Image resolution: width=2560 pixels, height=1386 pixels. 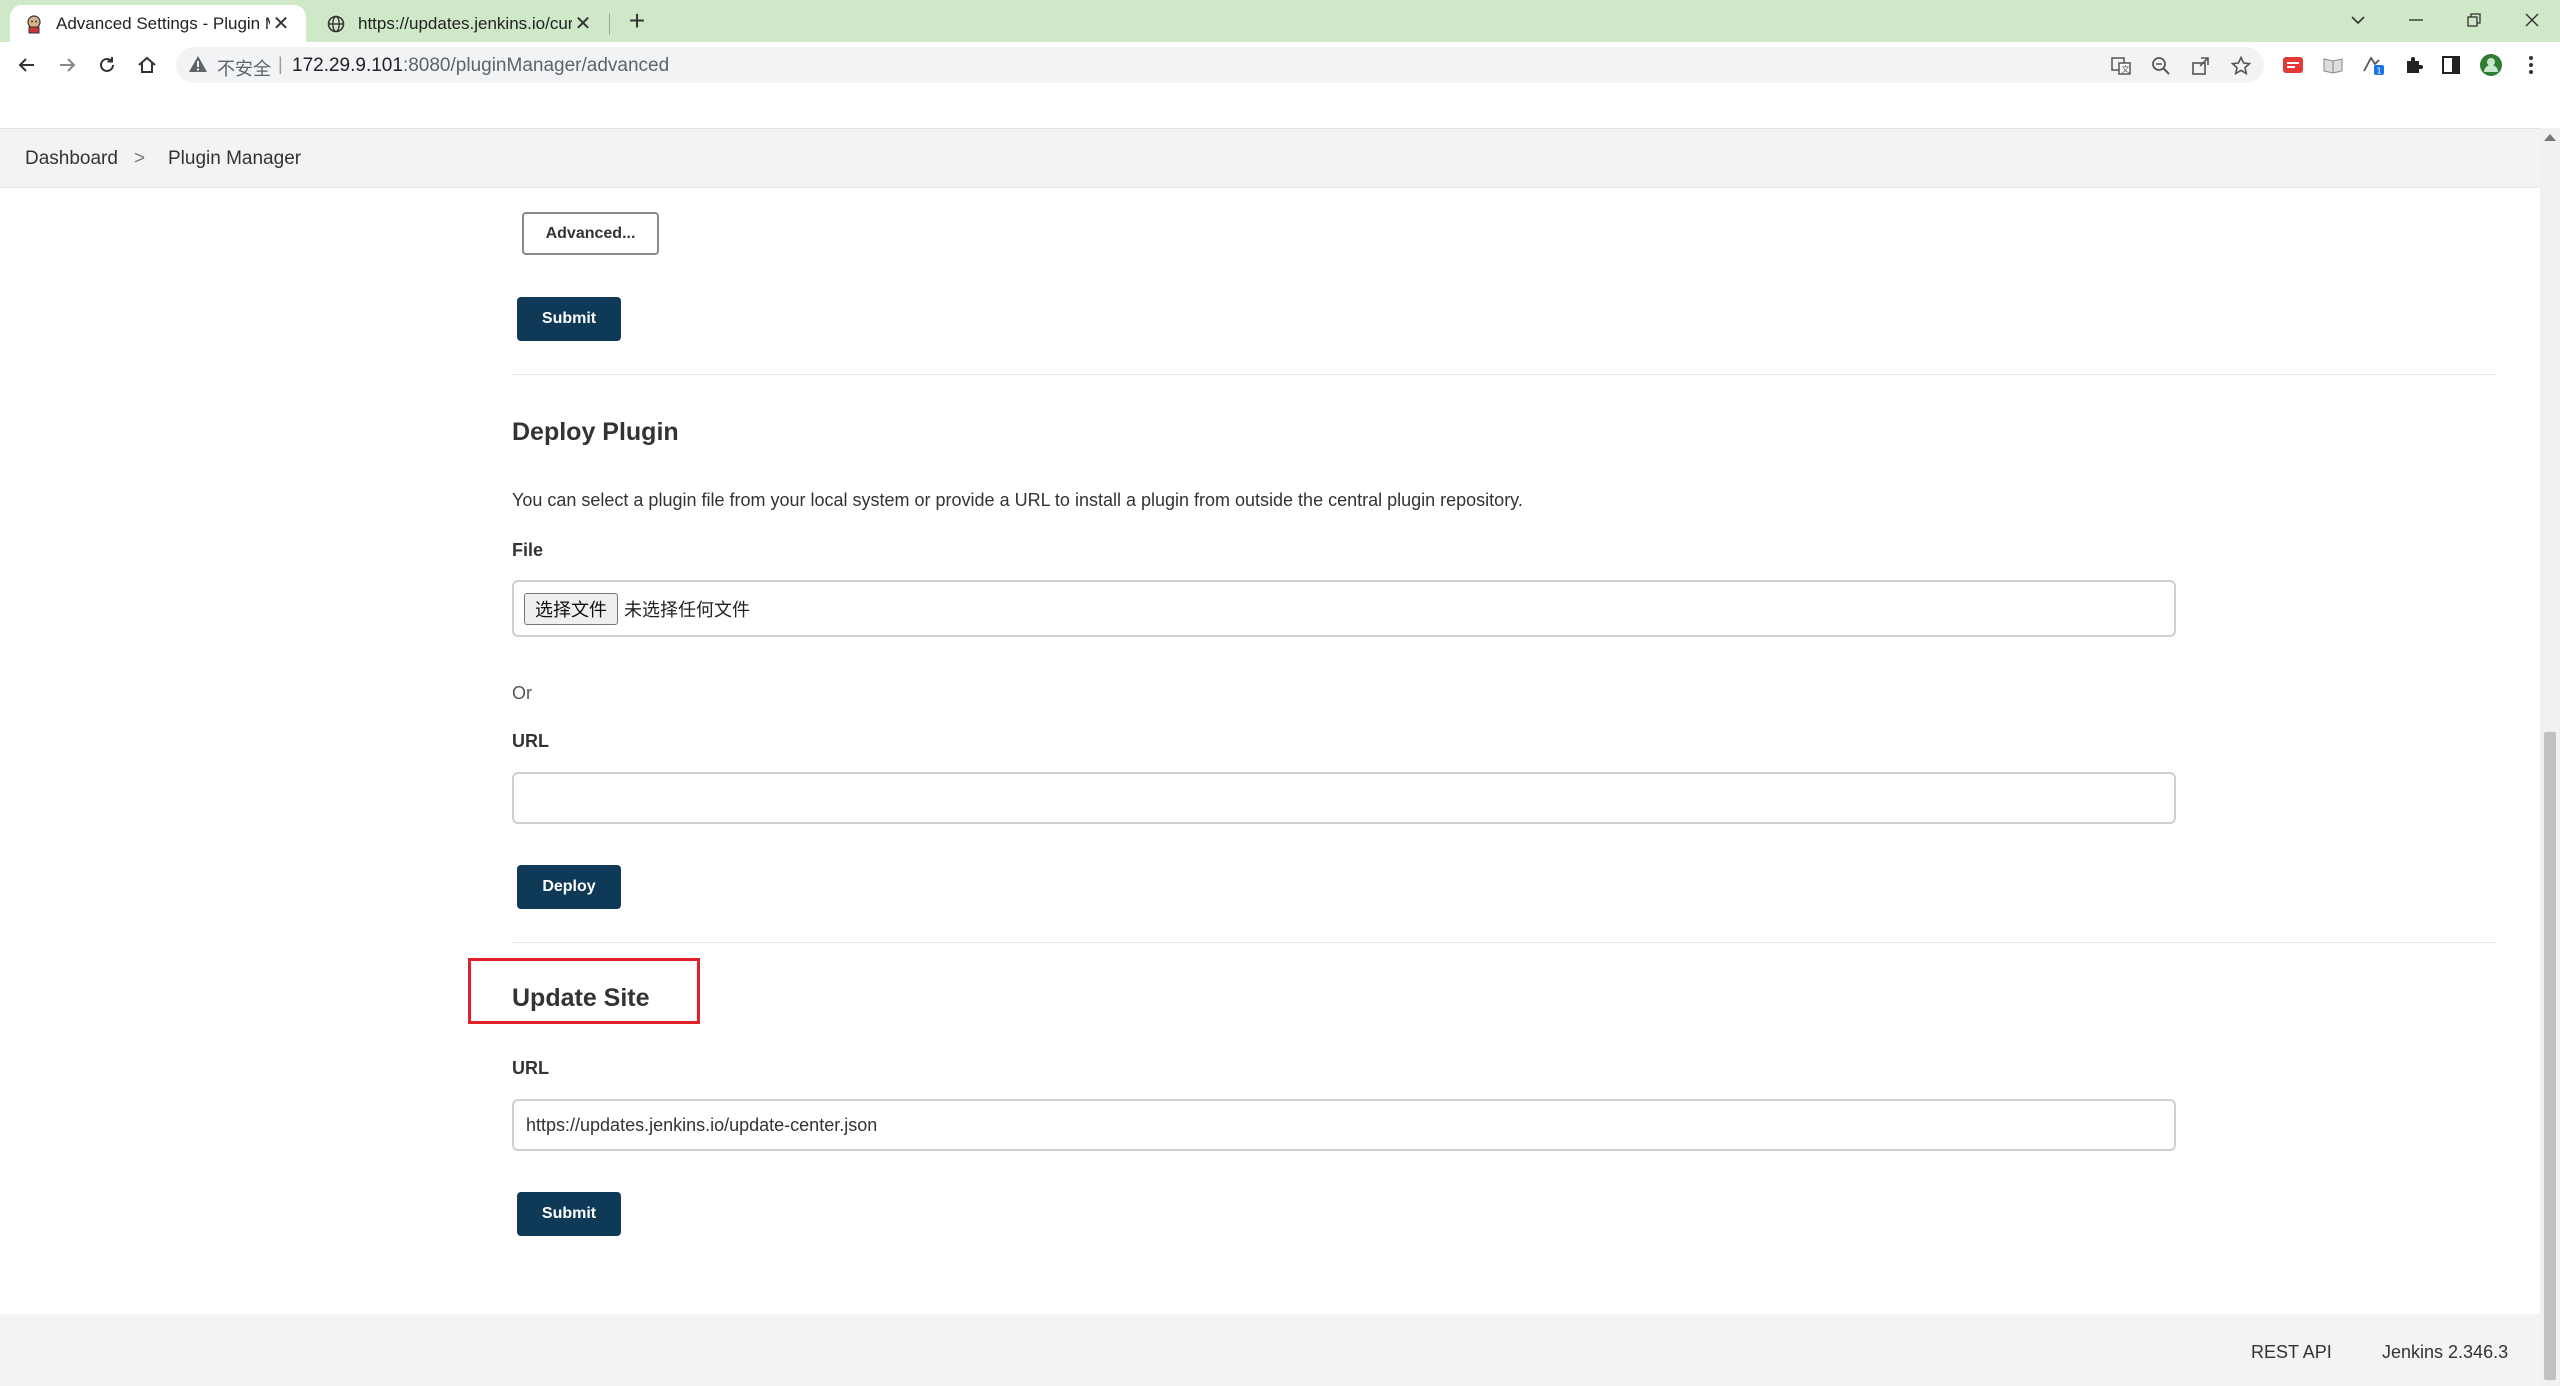 I want to click on tab-divider, so click(x=609, y=24).